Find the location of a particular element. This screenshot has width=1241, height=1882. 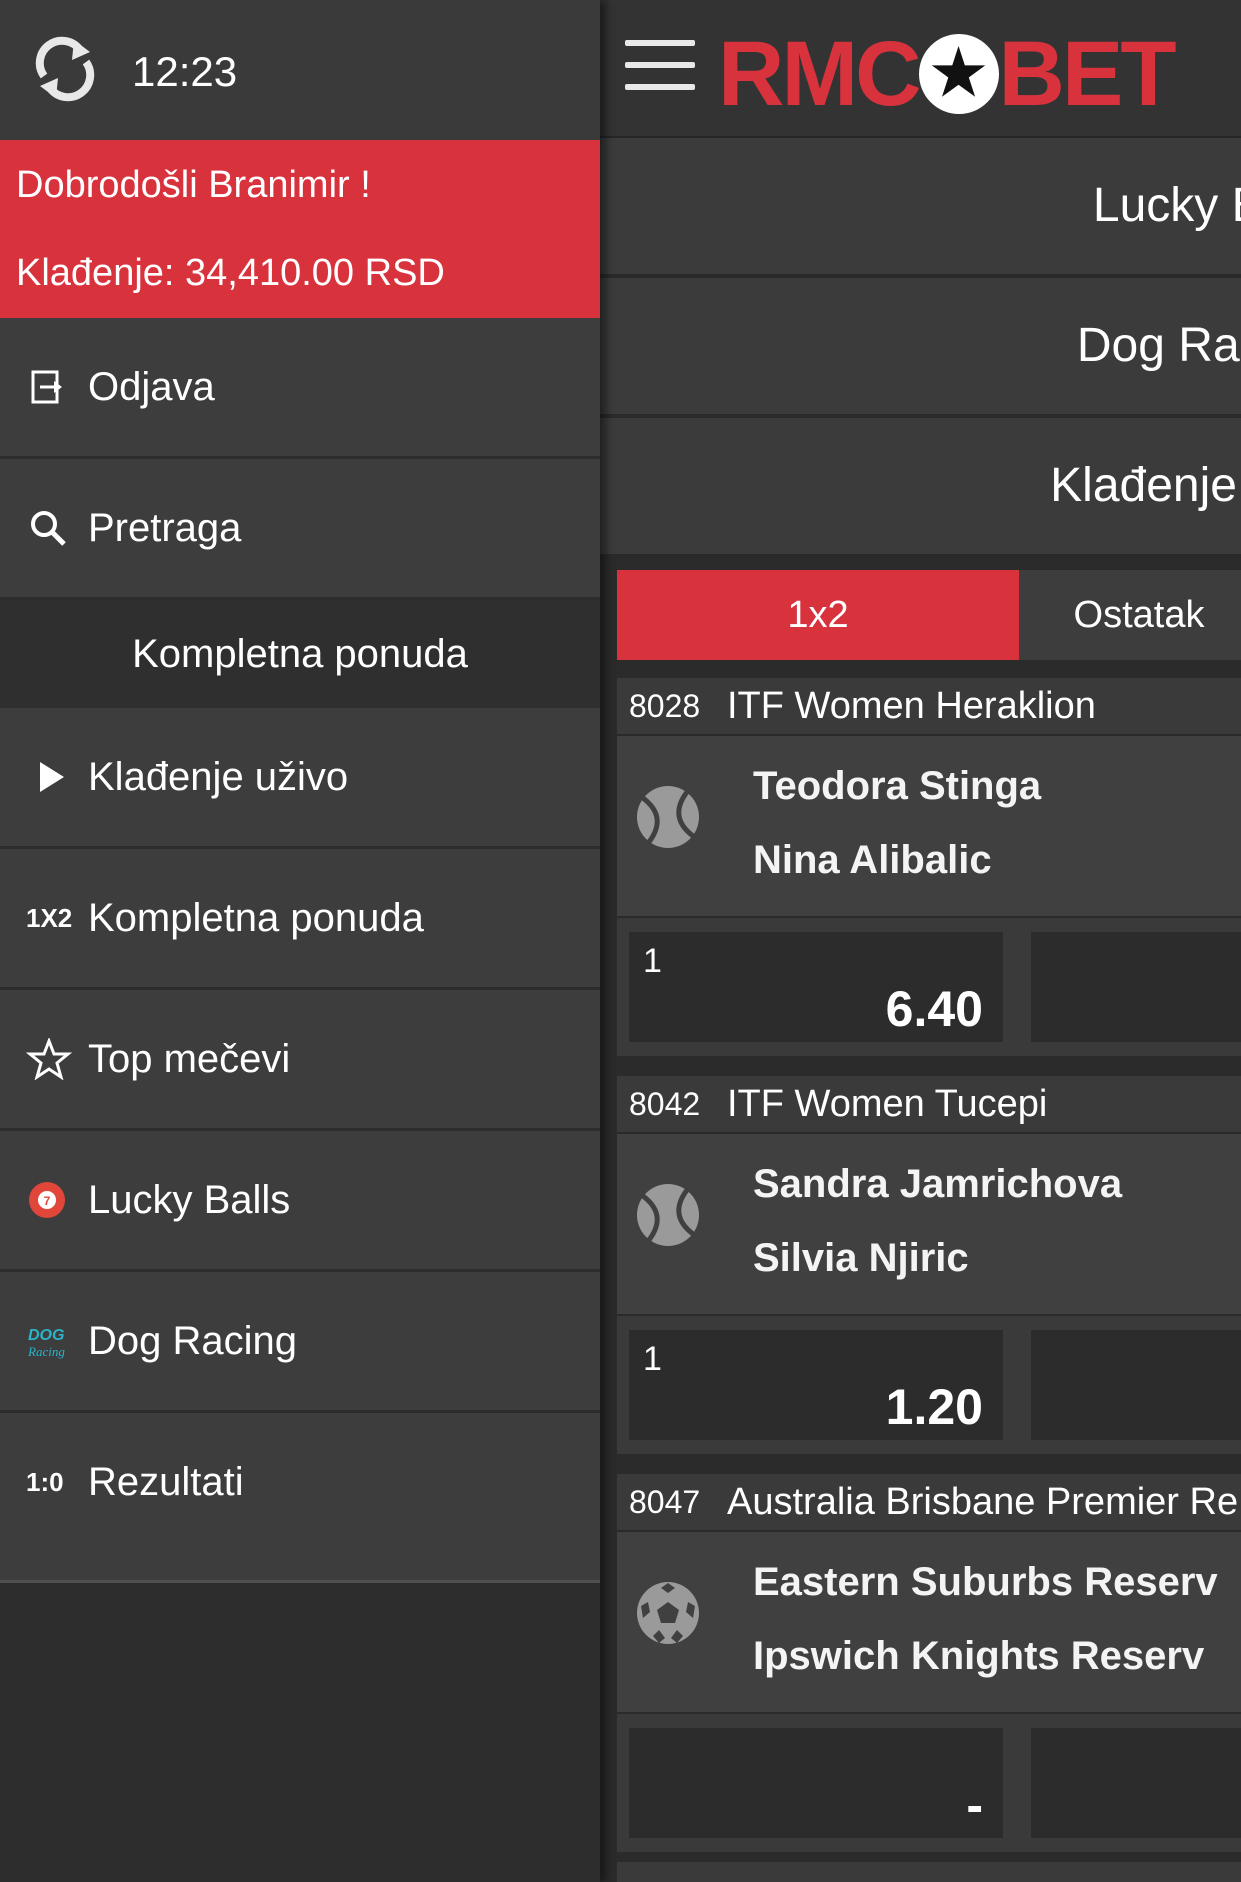

odd-value: 6.40 is located at coordinates (934, 1009).